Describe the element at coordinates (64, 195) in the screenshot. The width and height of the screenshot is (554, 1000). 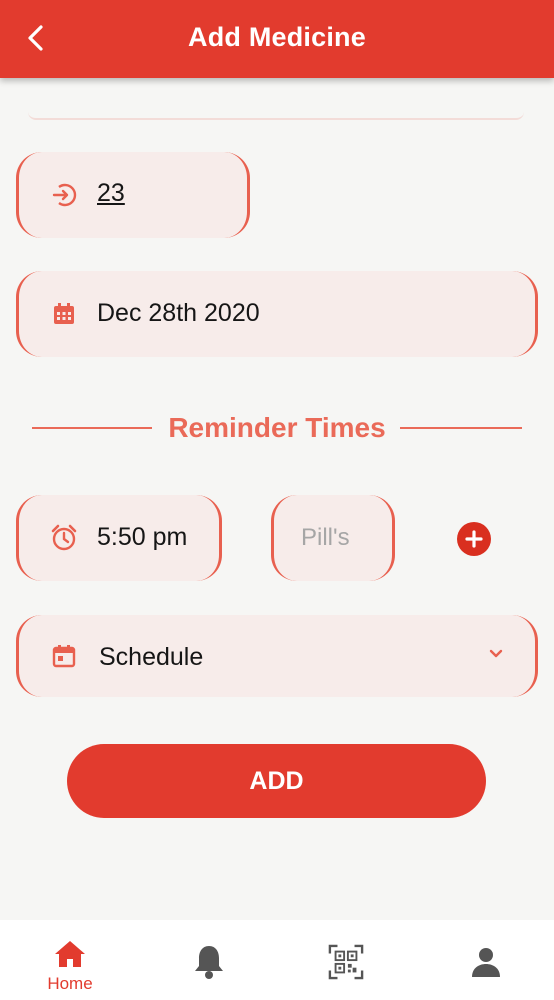
I see `login-circle-icon` at that location.